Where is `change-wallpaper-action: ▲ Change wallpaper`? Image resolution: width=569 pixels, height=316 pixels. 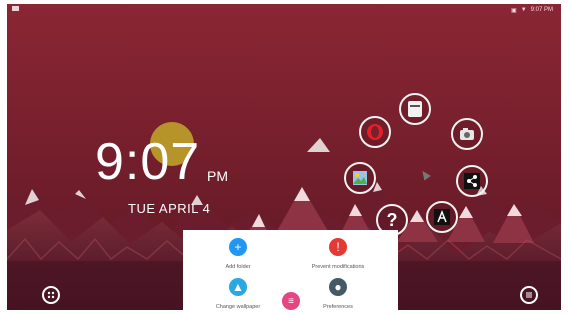 change-wallpaper-action: ▲ Change wallpaper is located at coordinates (238, 294).